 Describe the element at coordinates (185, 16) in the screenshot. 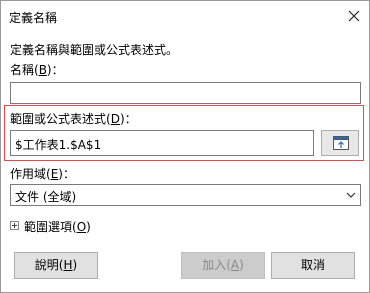

I see `title-bar: 定義名稱` at that location.